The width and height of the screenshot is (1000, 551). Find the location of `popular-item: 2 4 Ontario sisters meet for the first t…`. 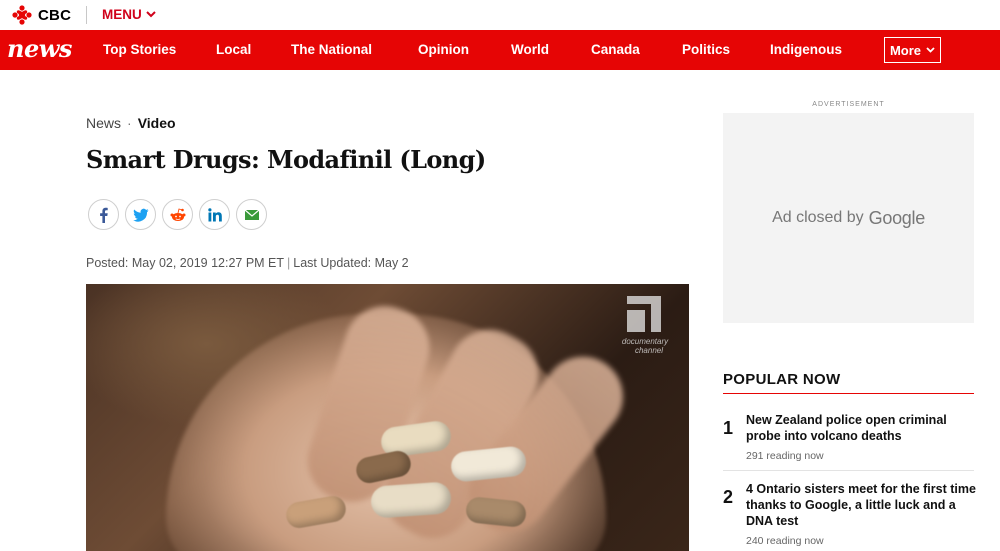

popular-item: 2 4 Ontario sisters meet for the first t… is located at coordinates (849, 516).